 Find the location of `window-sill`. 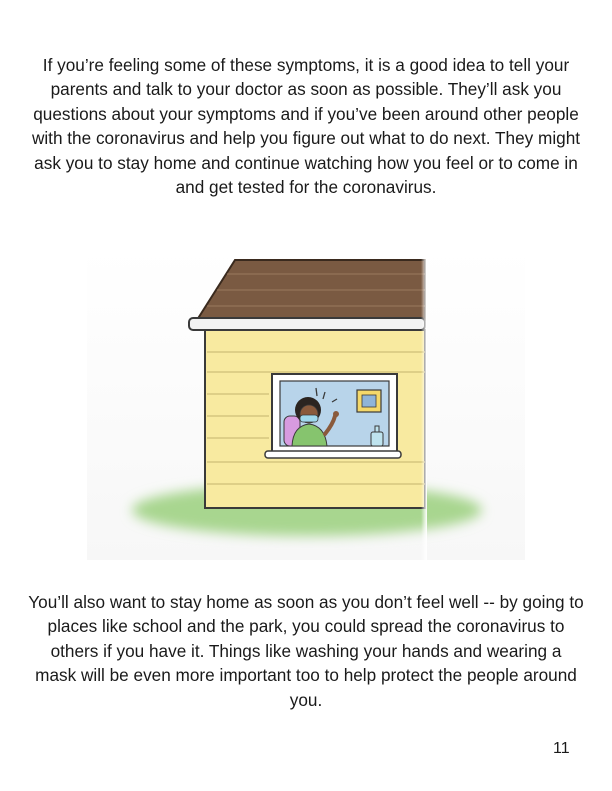

window-sill is located at coordinates (333, 454).